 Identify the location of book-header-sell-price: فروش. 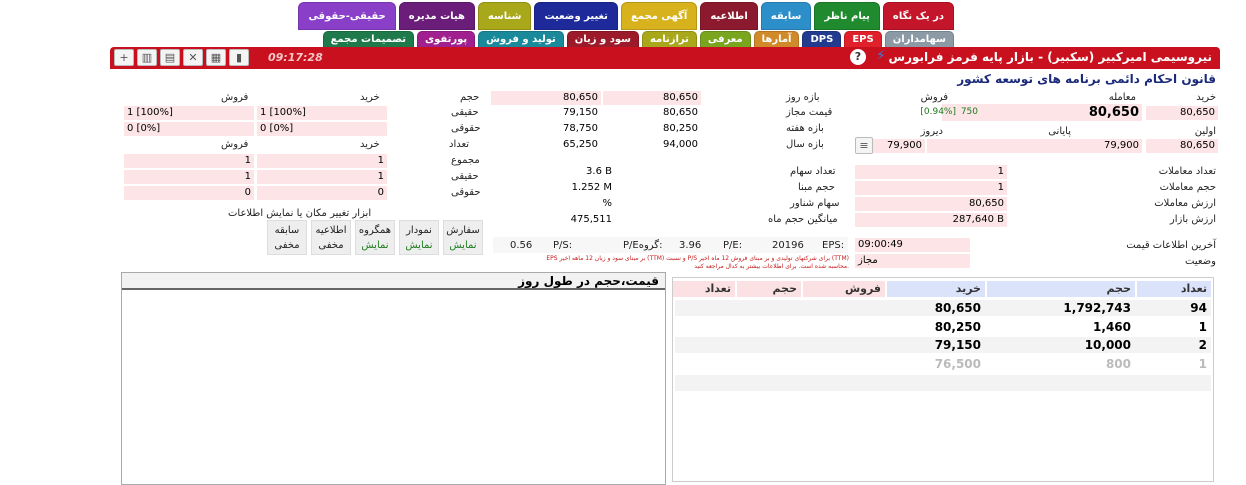
(844, 289).